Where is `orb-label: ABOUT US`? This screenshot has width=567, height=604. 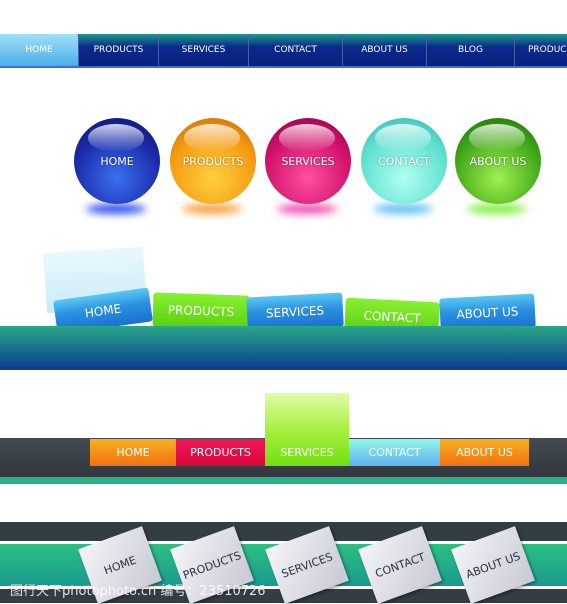 orb-label: ABOUT US is located at coordinates (498, 161).